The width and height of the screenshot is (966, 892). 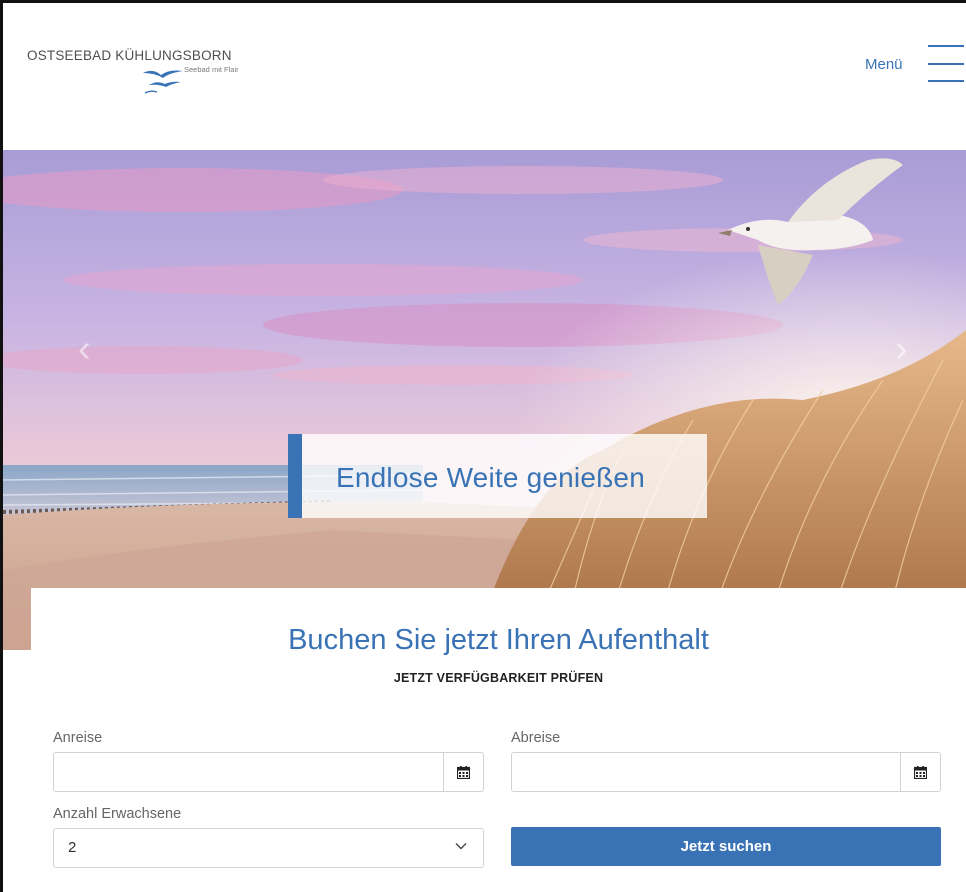 What do you see at coordinates (133, 71) in the screenshot?
I see `site-logo: OSTSEEBAD KÜHLUNGSBORN Seebad mit Flair` at bounding box center [133, 71].